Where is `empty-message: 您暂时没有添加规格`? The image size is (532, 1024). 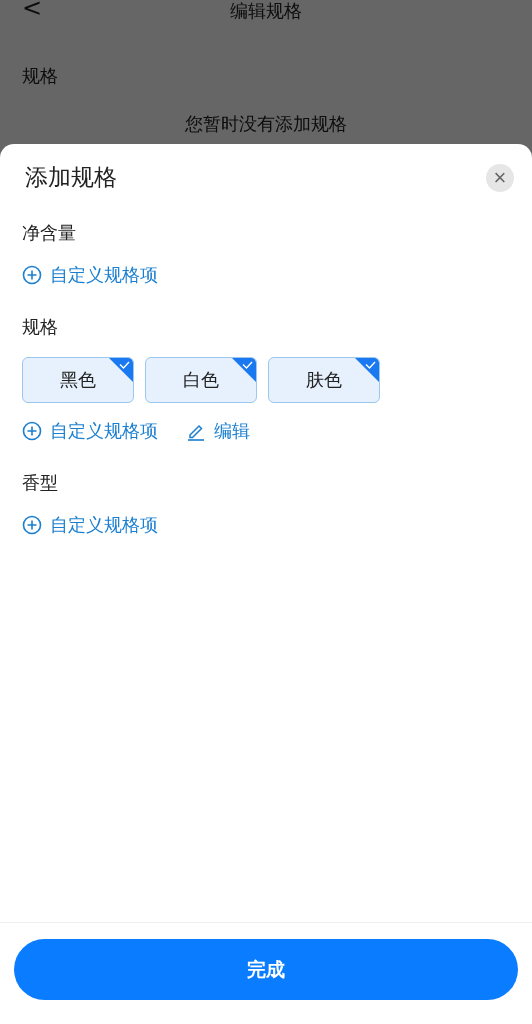 empty-message: 您暂时没有添加规格 is located at coordinates (266, 124).